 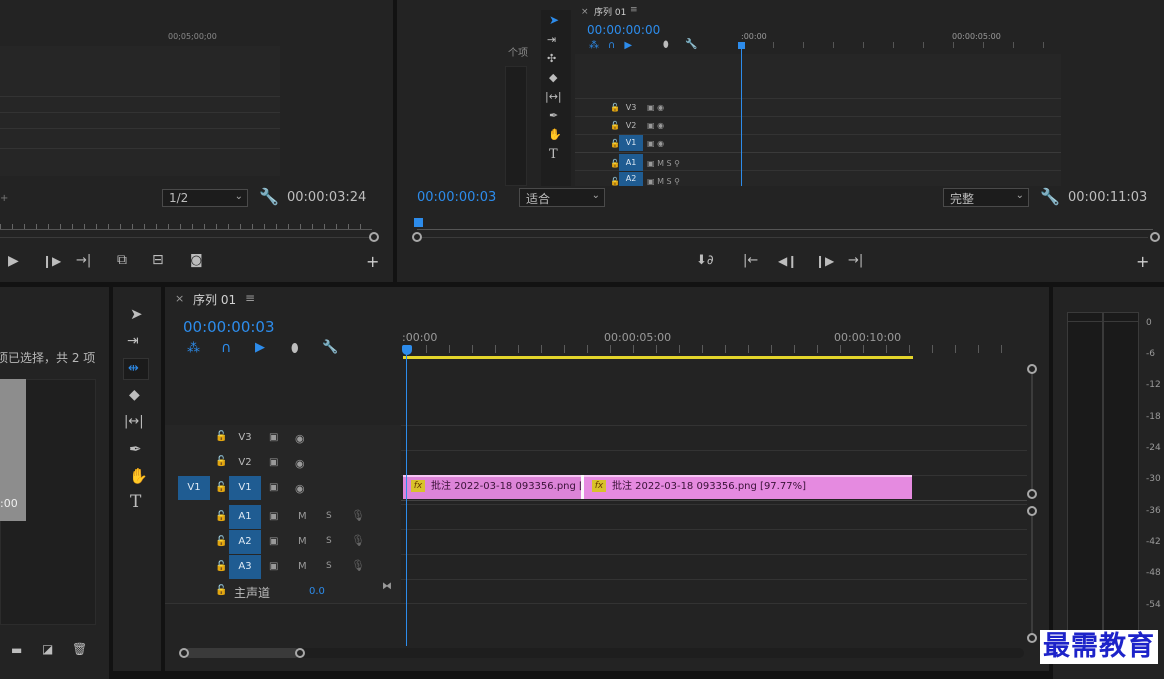 I want to click on snap-icon: ⁂, so click(x=193, y=348).